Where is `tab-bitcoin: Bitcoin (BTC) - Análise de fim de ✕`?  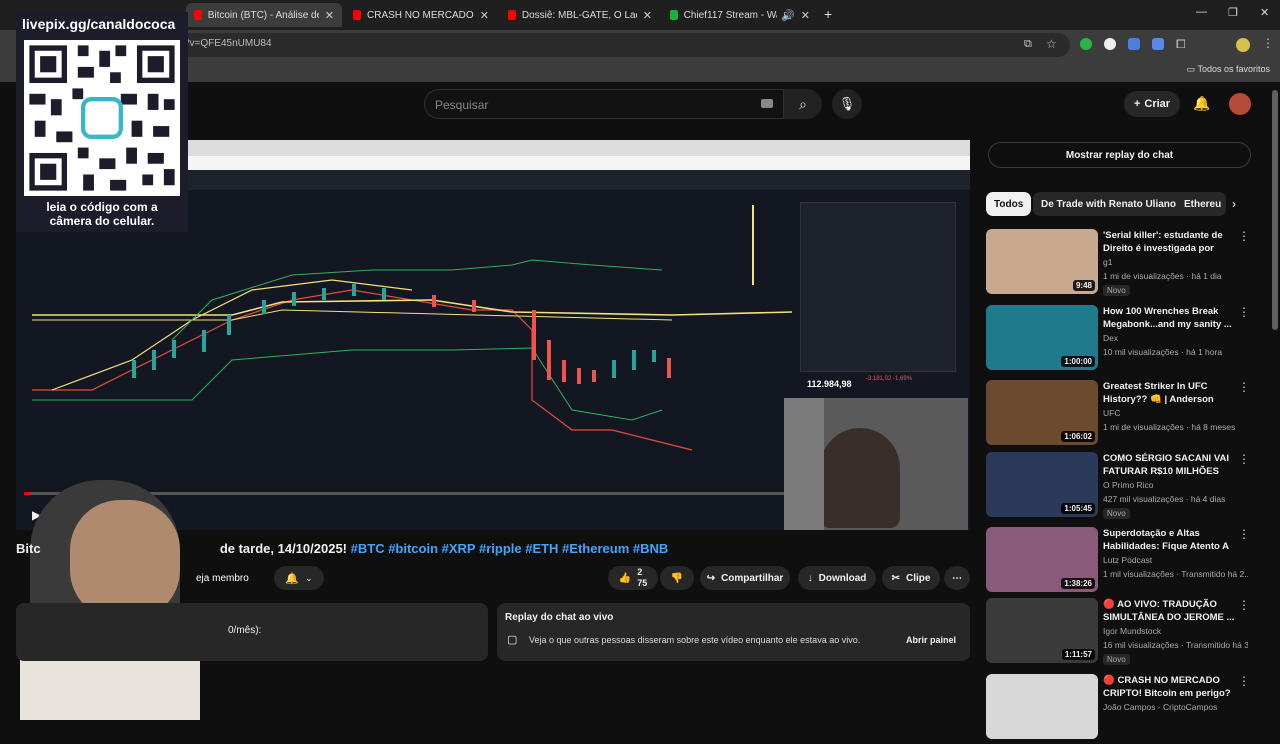 tab-bitcoin: Bitcoin (BTC) - Análise de fim de ✕ is located at coordinates (264, 15).